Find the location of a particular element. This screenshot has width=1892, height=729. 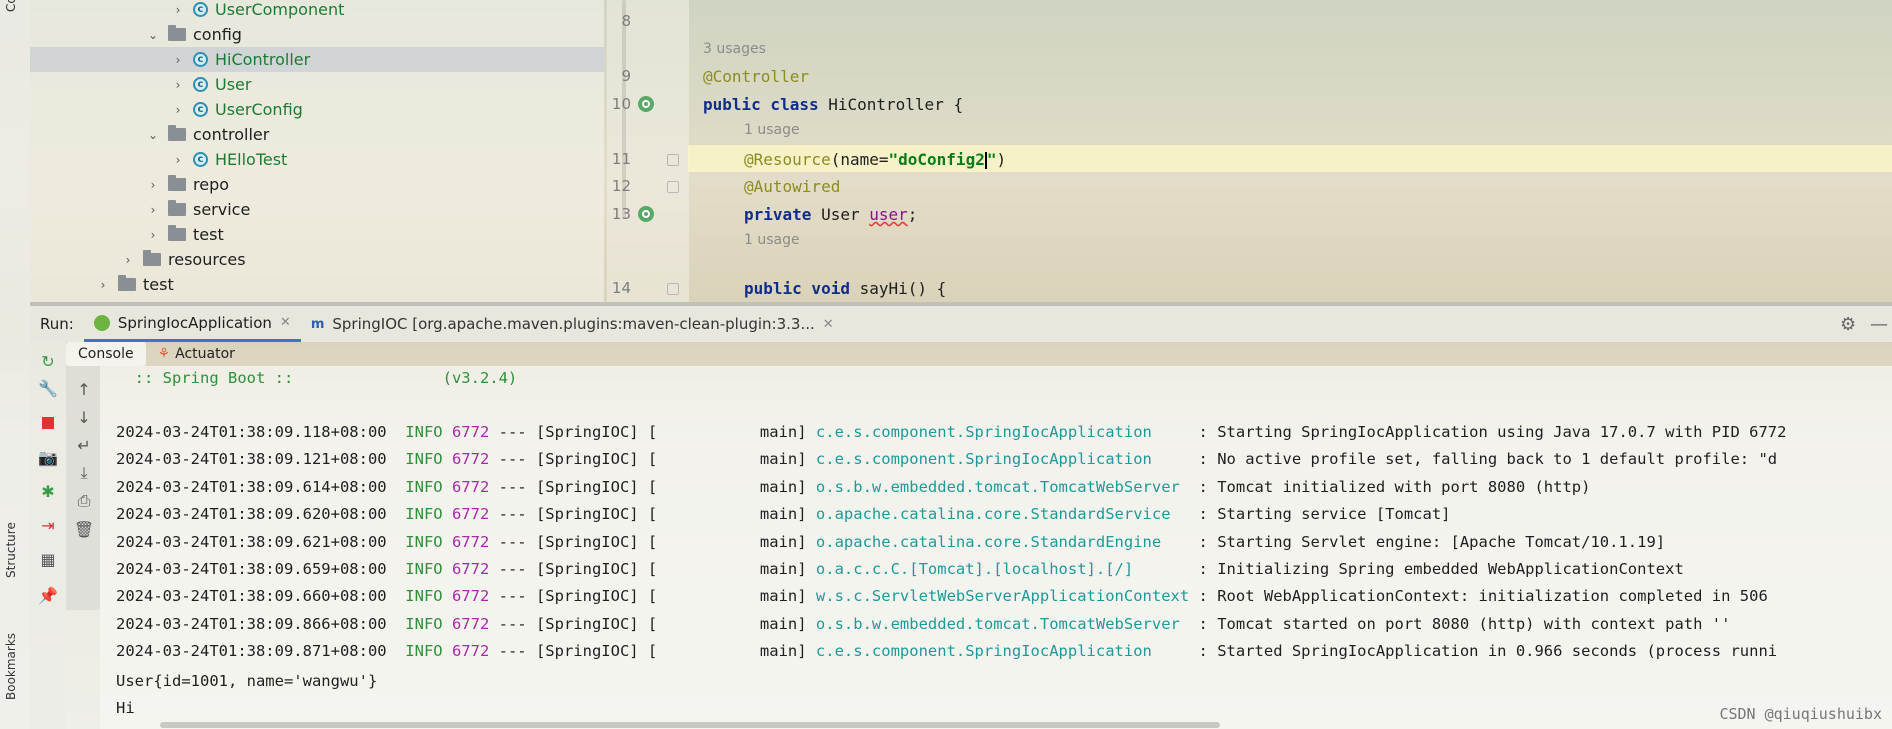

project-tool-label: Co is located at coordinates (11, 6).